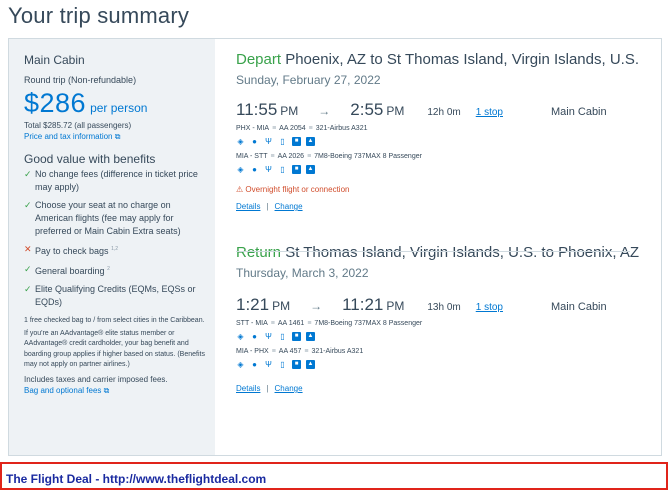  I want to click on segment-route: MIA - STT, so click(252, 156).